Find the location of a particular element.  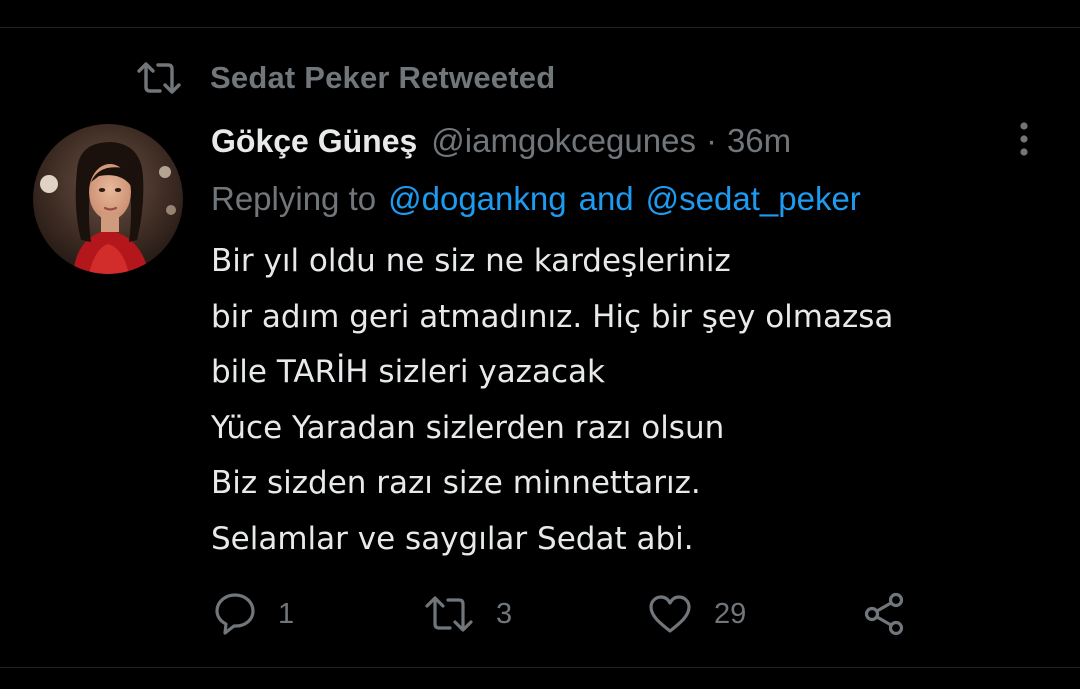

mention-link: @sedat_peker is located at coordinates (753, 199).